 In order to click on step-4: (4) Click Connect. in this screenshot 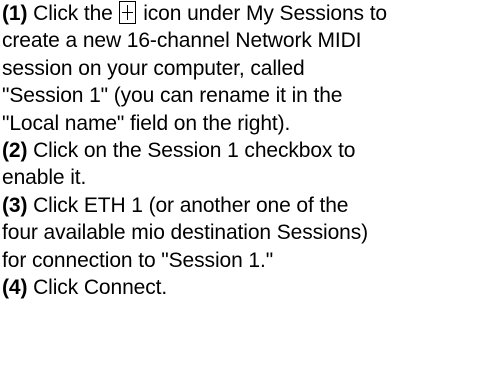, I will do `click(237, 287)`.